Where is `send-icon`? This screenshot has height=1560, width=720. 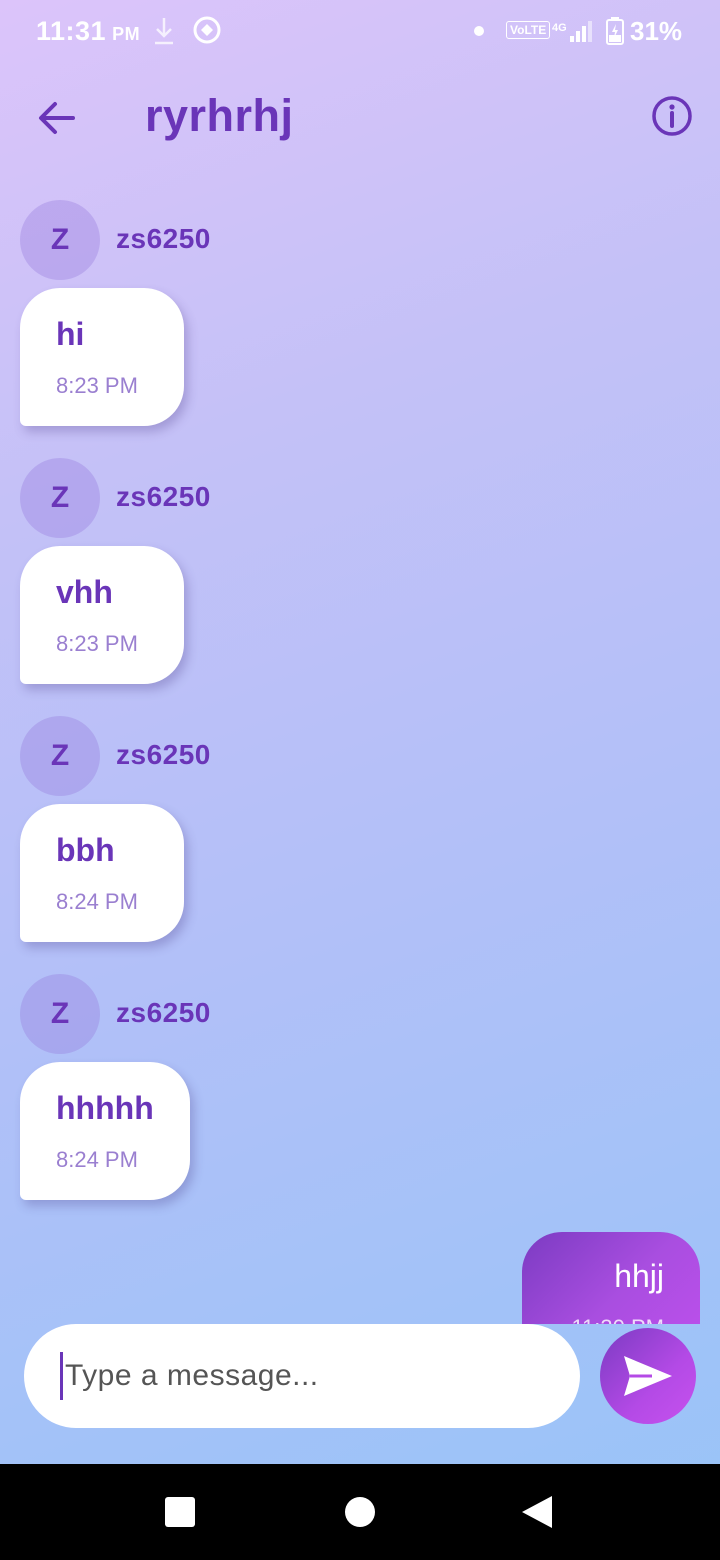 send-icon is located at coordinates (648, 1376).